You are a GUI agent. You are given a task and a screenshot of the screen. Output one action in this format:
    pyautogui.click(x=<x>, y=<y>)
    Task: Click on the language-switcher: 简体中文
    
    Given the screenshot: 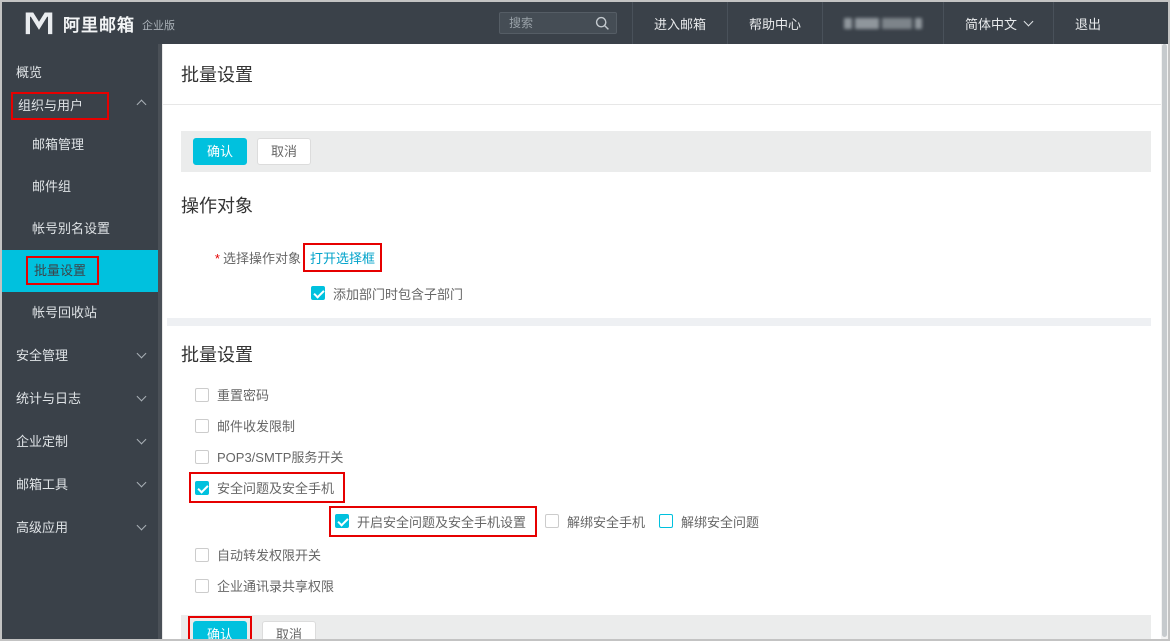 What is the action you would take?
    pyautogui.click(x=997, y=23)
    